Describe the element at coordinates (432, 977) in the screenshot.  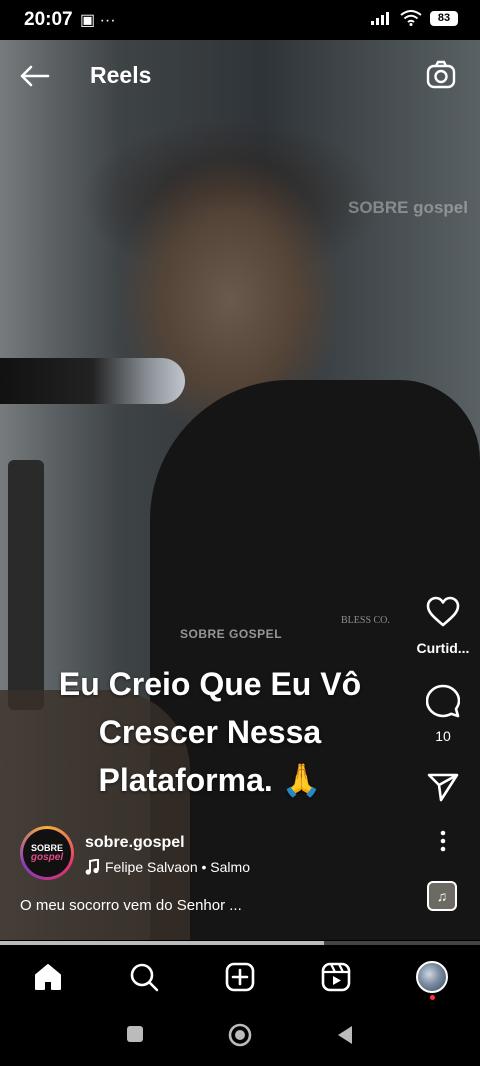
I see `profile-avatar` at that location.